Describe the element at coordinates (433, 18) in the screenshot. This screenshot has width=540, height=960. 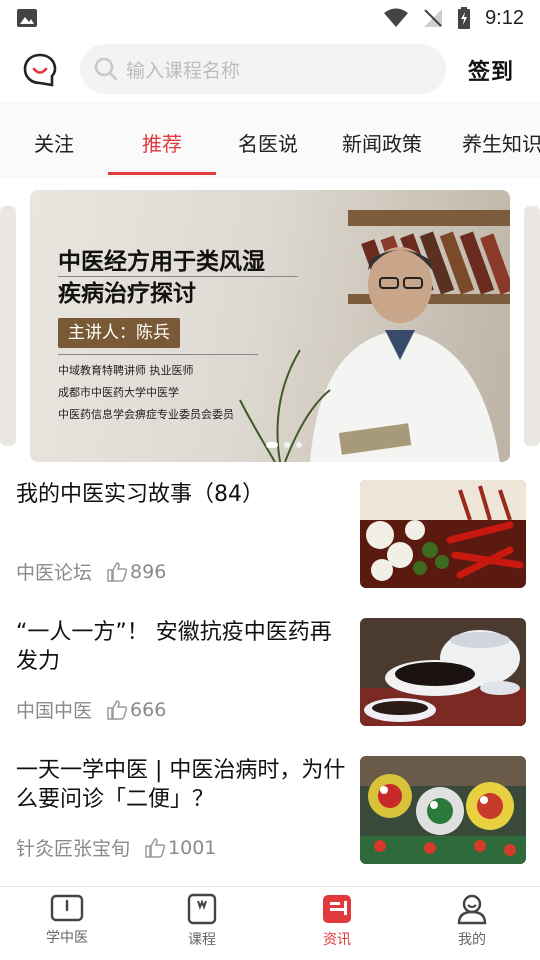
I see `signal-icon` at that location.